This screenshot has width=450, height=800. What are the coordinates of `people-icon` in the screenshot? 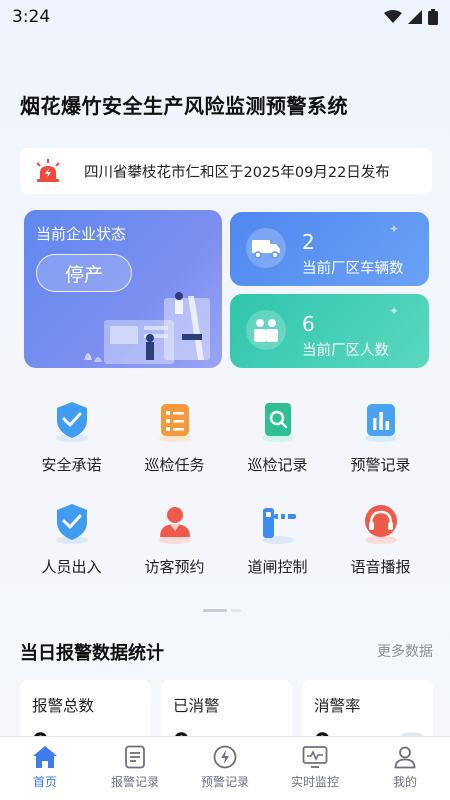 It's located at (266, 330).